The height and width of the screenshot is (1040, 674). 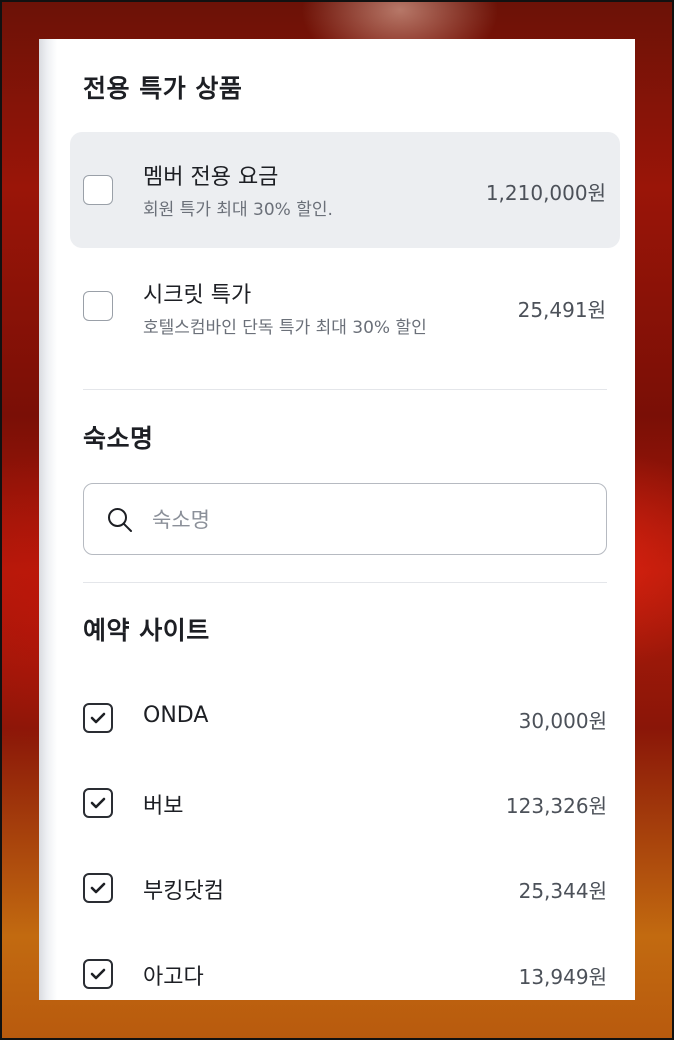 What do you see at coordinates (211, 177) in the screenshot?
I see `member-rate-name: 멤버 전용 요금` at bounding box center [211, 177].